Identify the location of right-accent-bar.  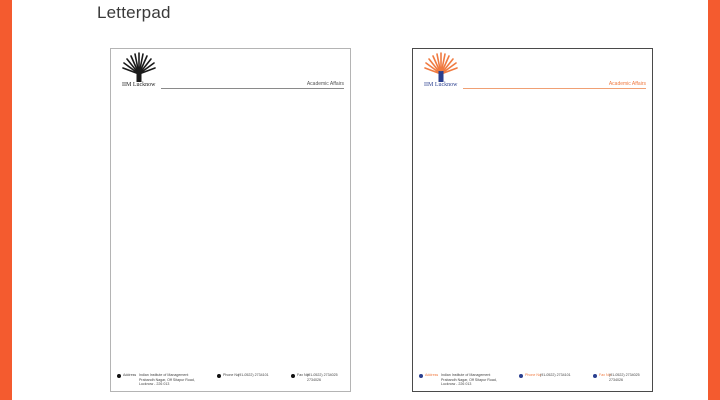
(714, 200).